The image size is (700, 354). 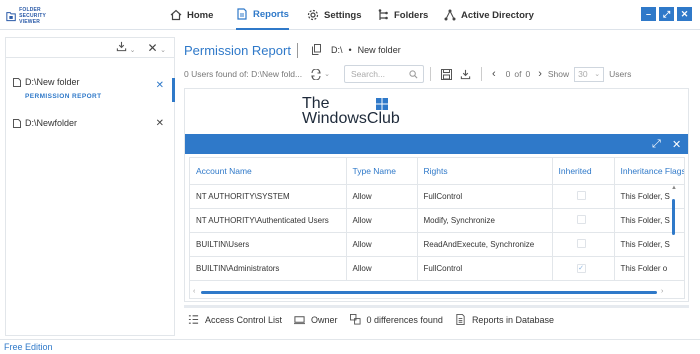 What do you see at coordinates (494, 74) in the screenshot?
I see `prev-page-icon: ‹` at bounding box center [494, 74].